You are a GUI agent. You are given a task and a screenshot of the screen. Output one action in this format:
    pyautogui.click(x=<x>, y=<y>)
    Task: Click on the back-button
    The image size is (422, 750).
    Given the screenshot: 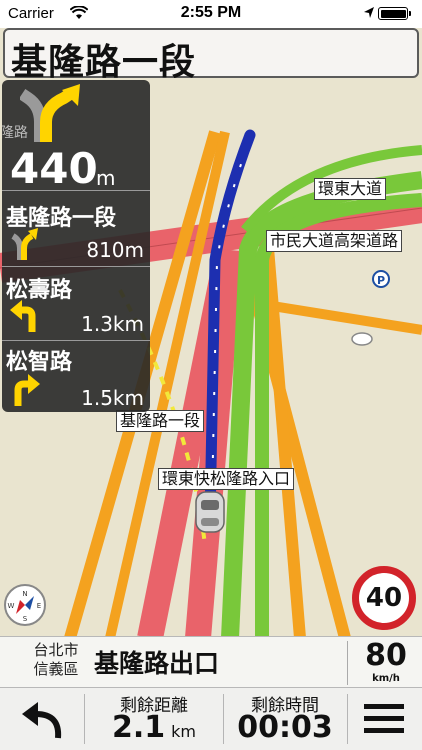 What is the action you would take?
    pyautogui.click(x=42, y=719)
    